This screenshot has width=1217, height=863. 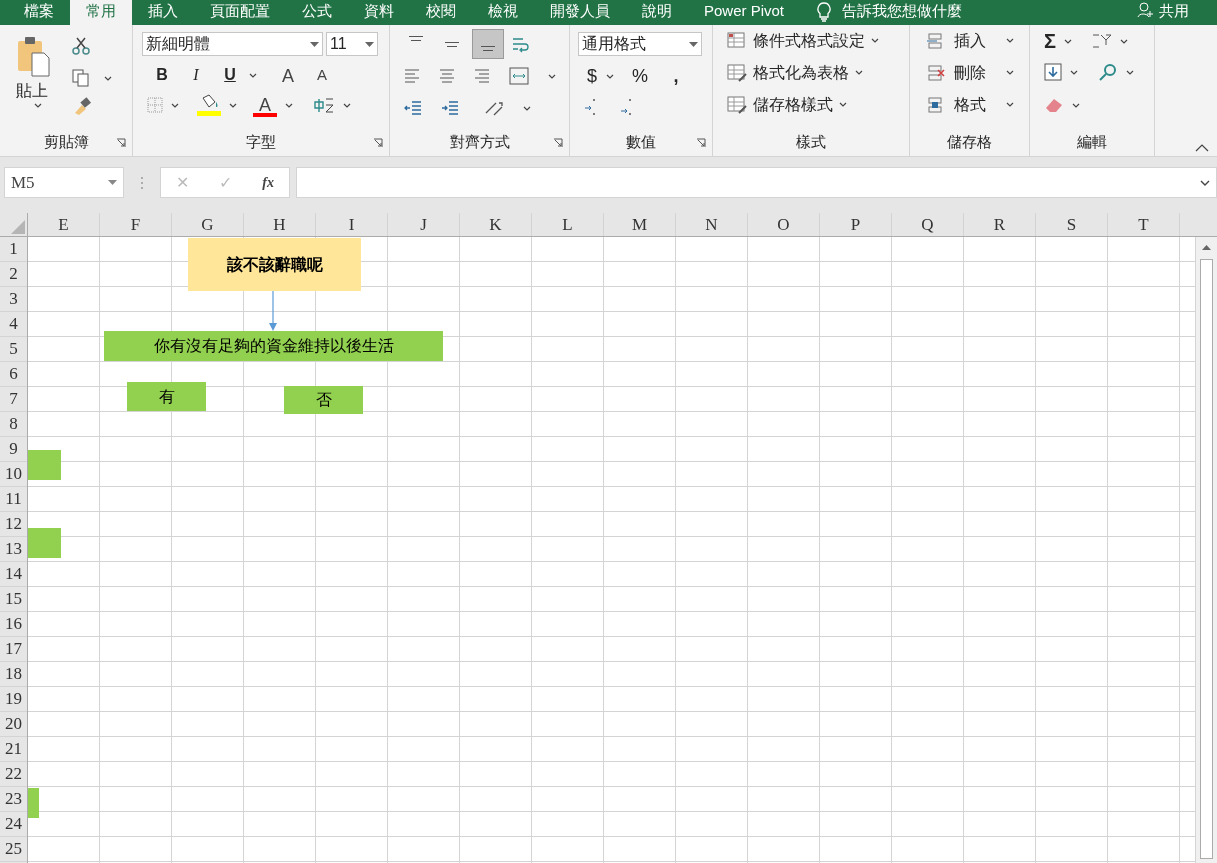 What do you see at coordinates (520, 44) in the screenshot?
I see `wrap-text-icon` at bounding box center [520, 44].